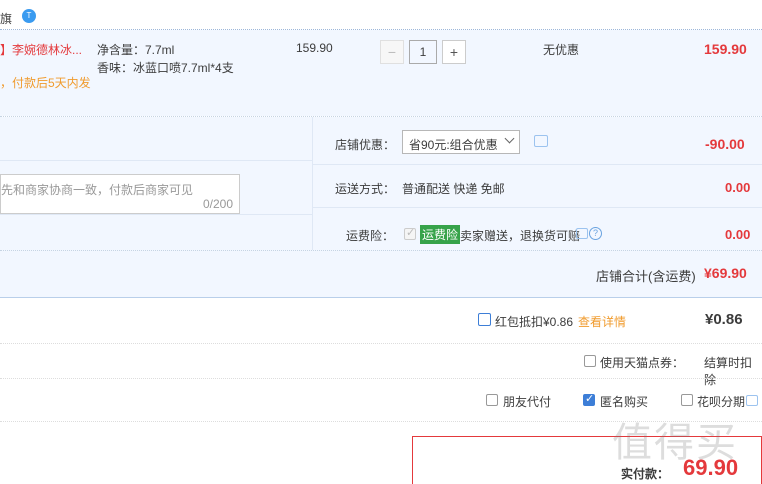  What do you see at coordinates (721, 402) in the screenshot?
I see `huabei-label: 花呗分期` at bounding box center [721, 402].